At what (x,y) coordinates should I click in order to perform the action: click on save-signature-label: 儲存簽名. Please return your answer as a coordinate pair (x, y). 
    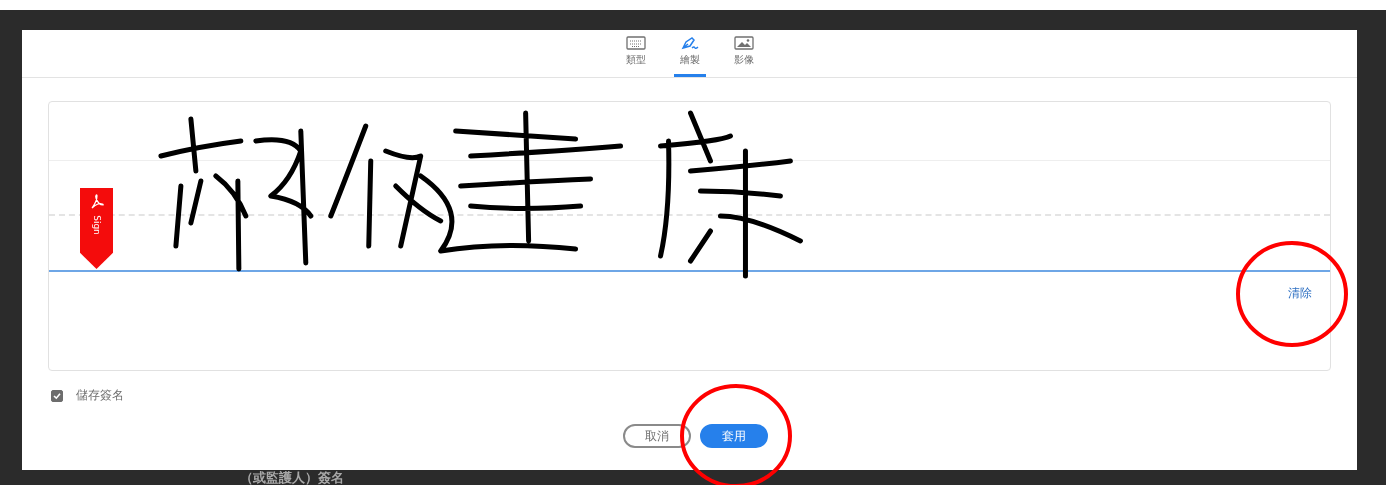
    Looking at the image, I should click on (100, 395).